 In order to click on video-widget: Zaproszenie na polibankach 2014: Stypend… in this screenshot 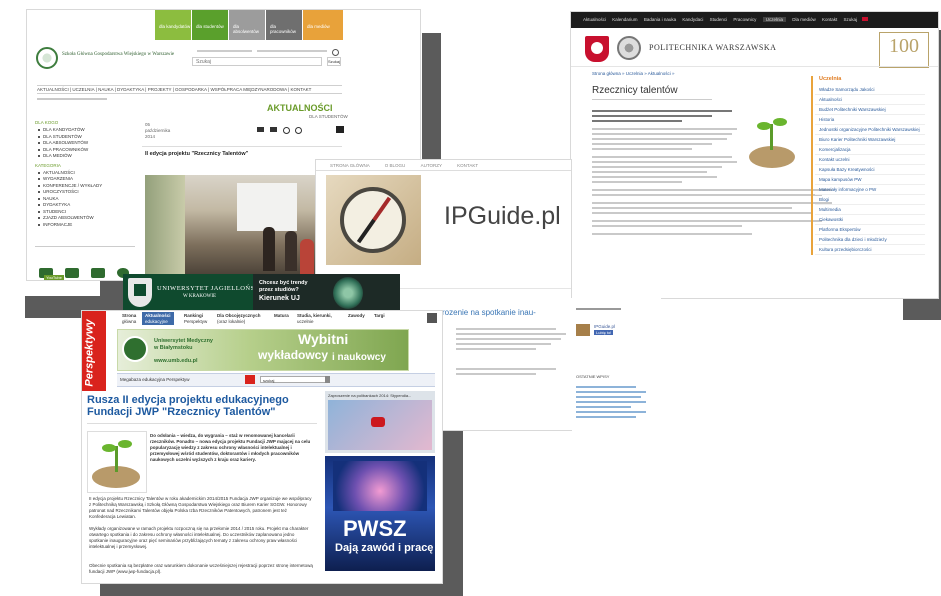, I will do `click(380, 422)`.